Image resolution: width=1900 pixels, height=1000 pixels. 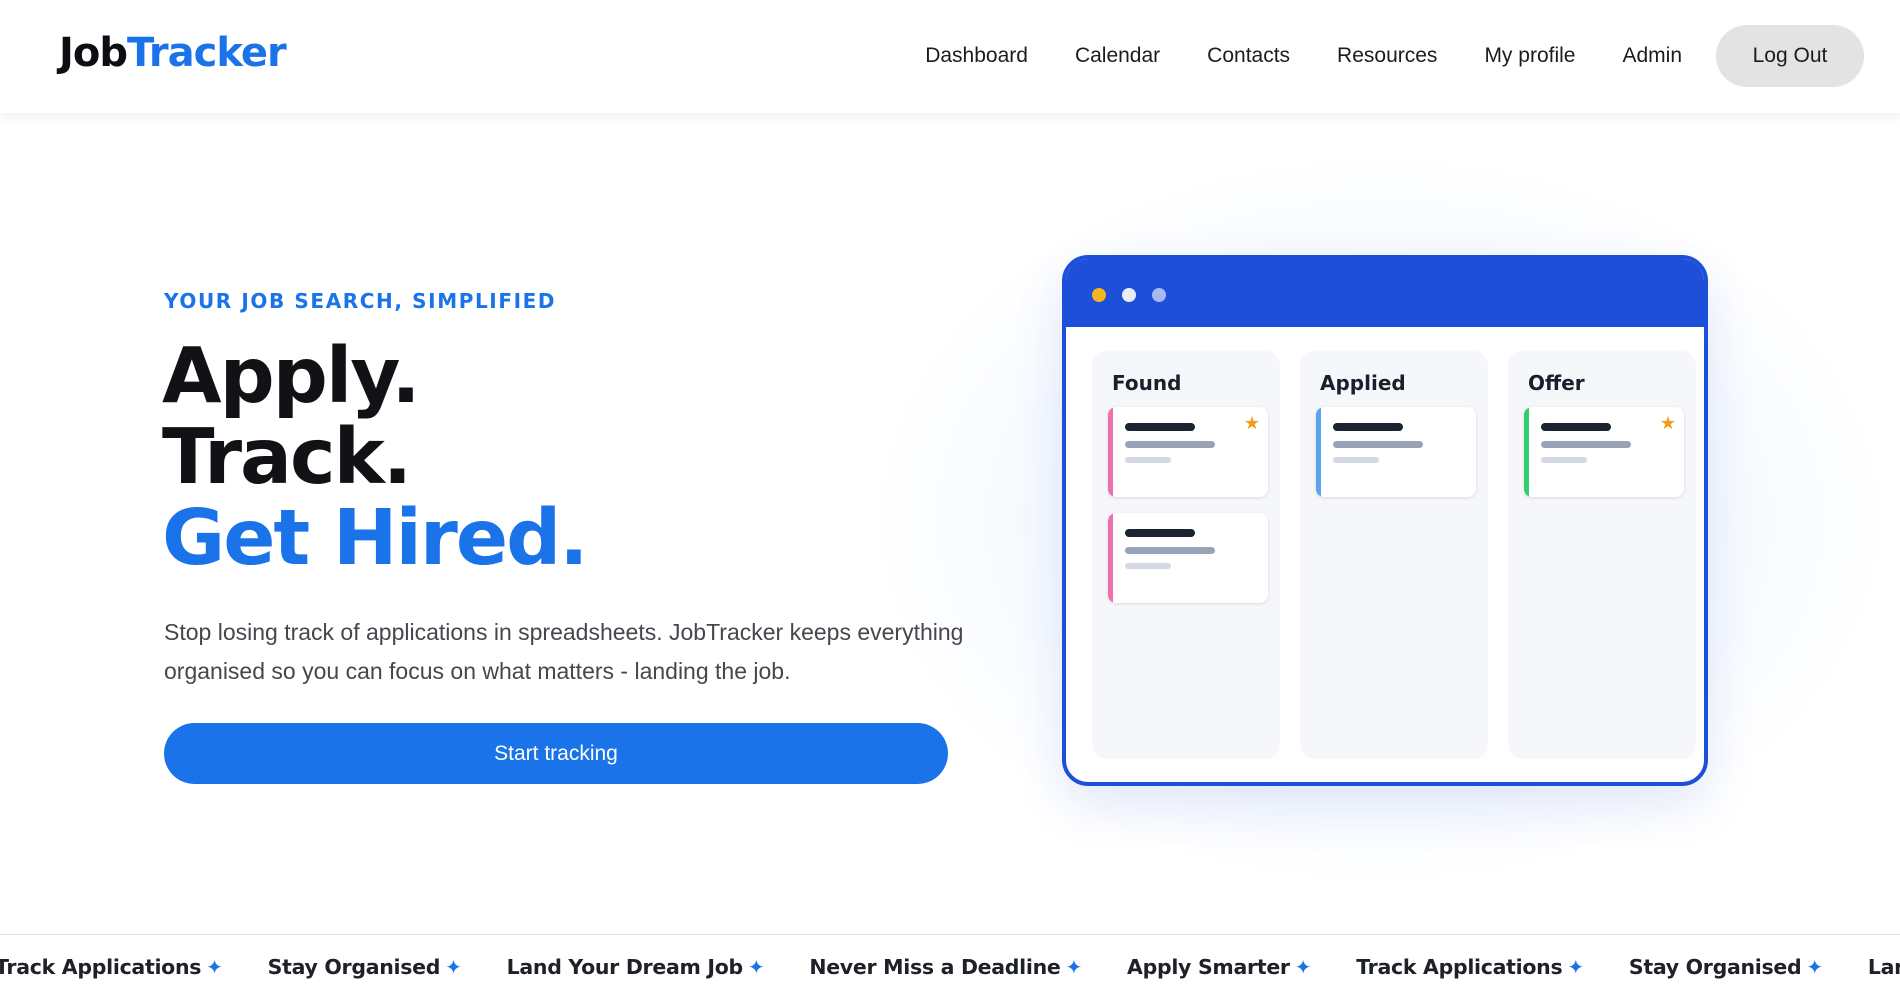 What do you see at coordinates (1394, 555) in the screenshot?
I see `kanban-column-applied: Applied` at bounding box center [1394, 555].